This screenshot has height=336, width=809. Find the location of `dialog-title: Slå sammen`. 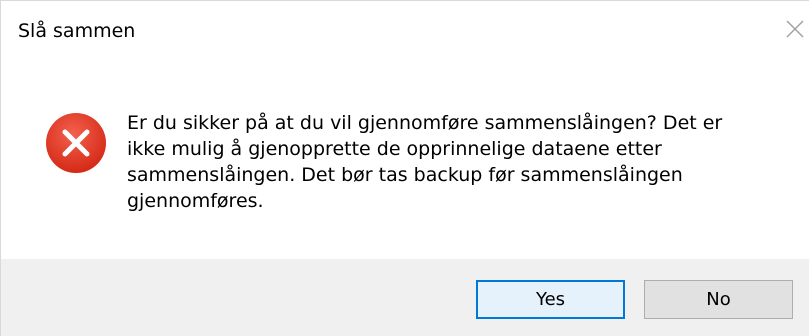

dialog-title: Slå sammen is located at coordinates (77, 31).